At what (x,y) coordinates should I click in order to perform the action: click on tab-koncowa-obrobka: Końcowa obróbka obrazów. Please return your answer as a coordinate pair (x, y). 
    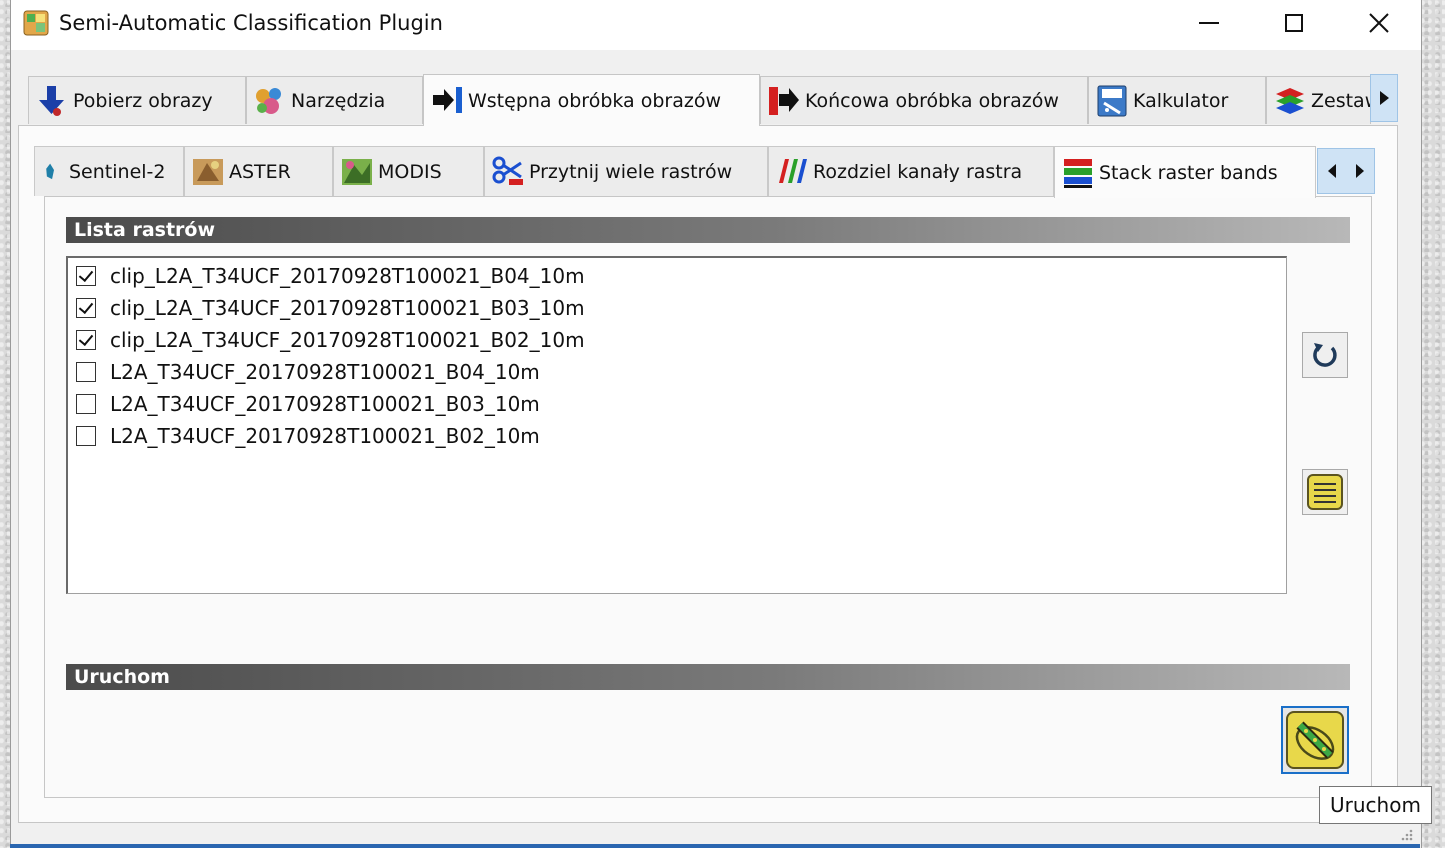
    Looking at the image, I should click on (924, 100).